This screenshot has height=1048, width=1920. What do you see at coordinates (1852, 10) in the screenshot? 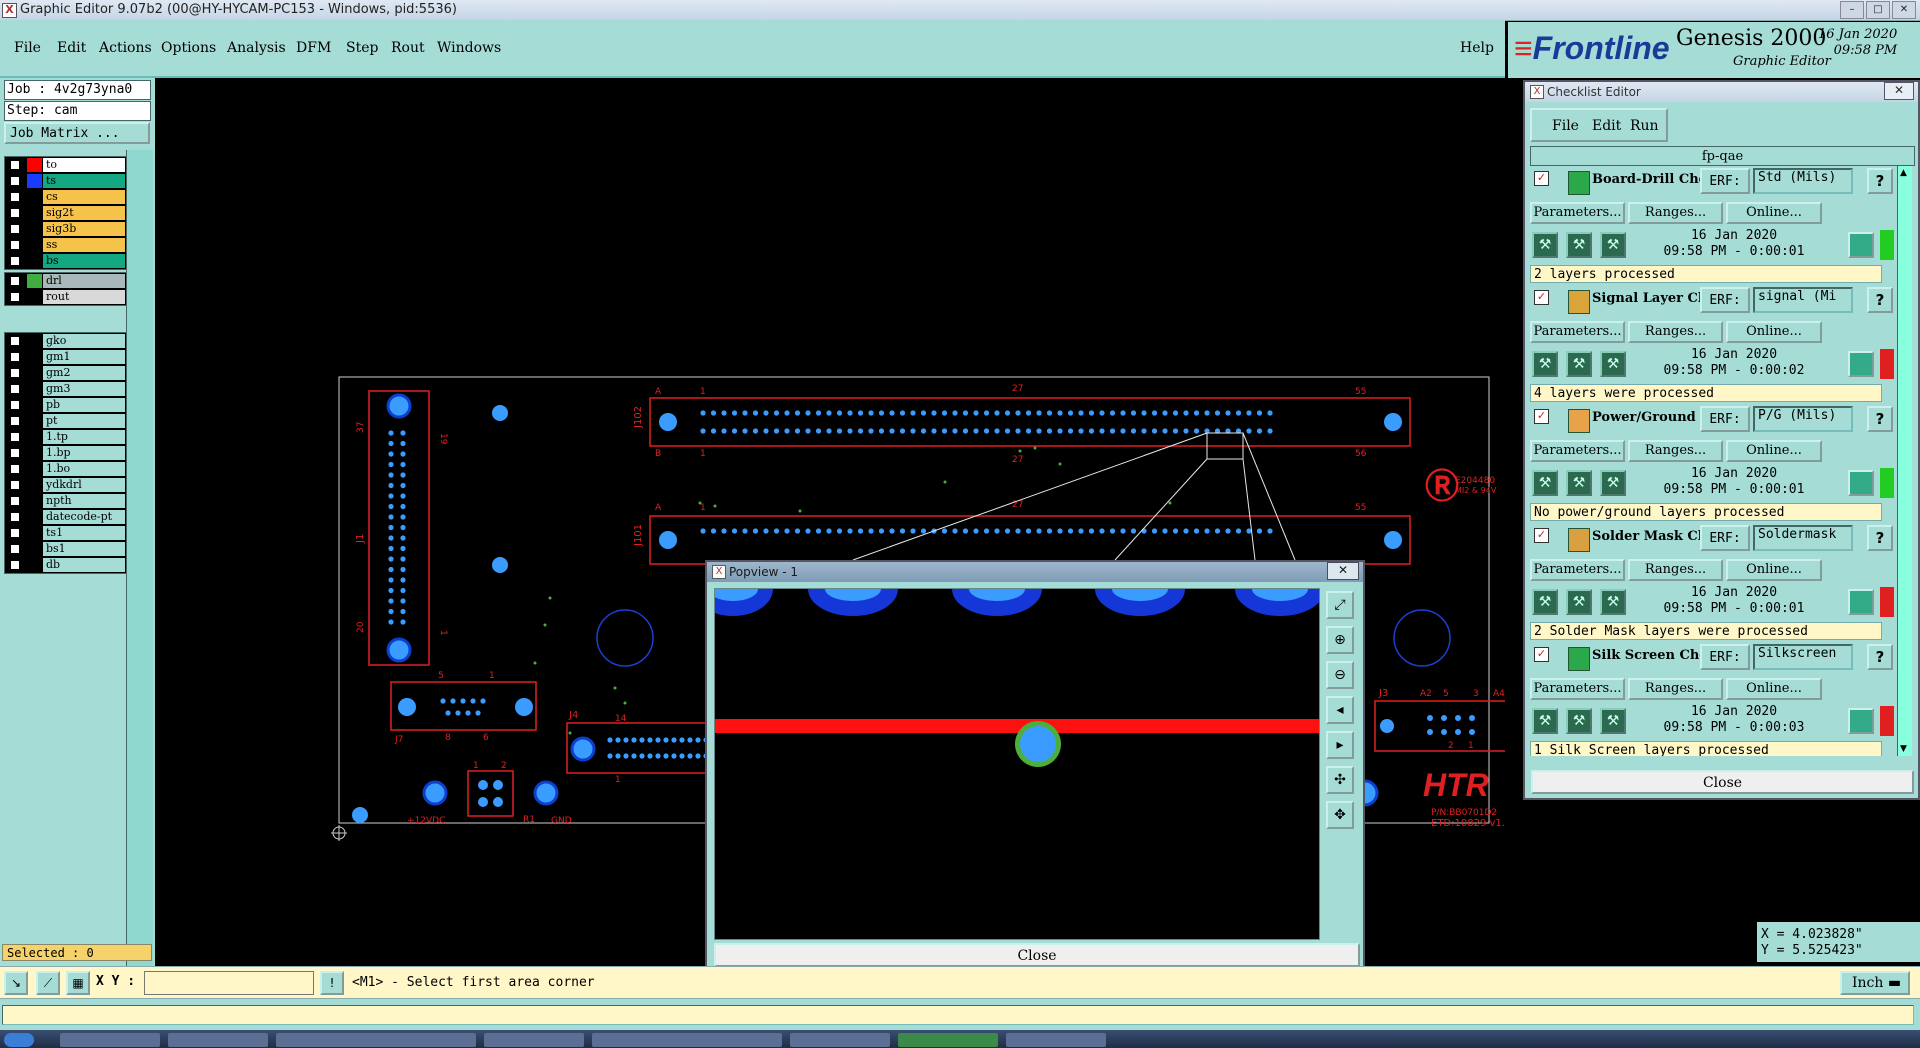
I see `minimize-button: –` at bounding box center [1852, 10].